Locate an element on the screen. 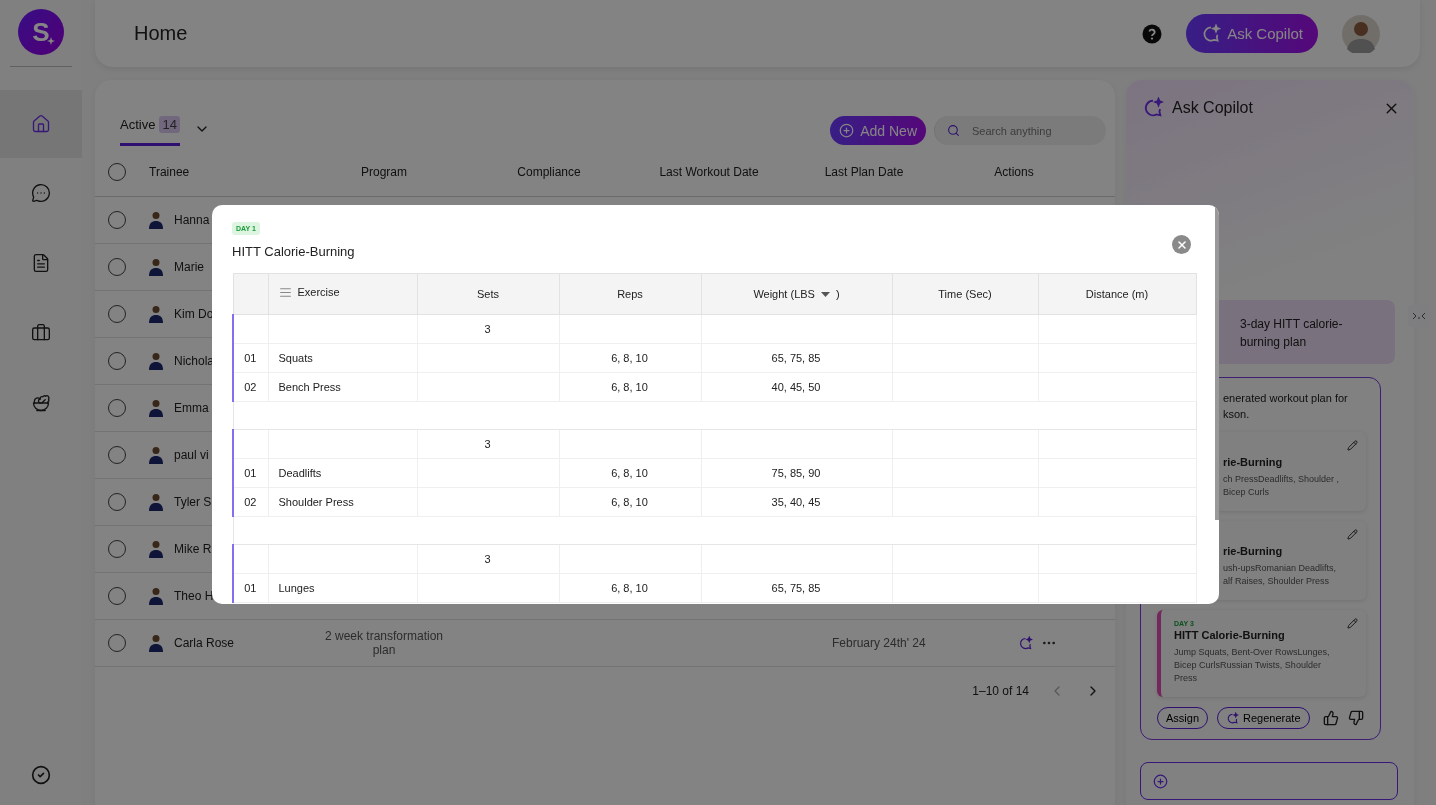  plan-exercises: ch PressDeadlifts, Shoulder , Bicep Curls is located at coordinates (1282, 486).